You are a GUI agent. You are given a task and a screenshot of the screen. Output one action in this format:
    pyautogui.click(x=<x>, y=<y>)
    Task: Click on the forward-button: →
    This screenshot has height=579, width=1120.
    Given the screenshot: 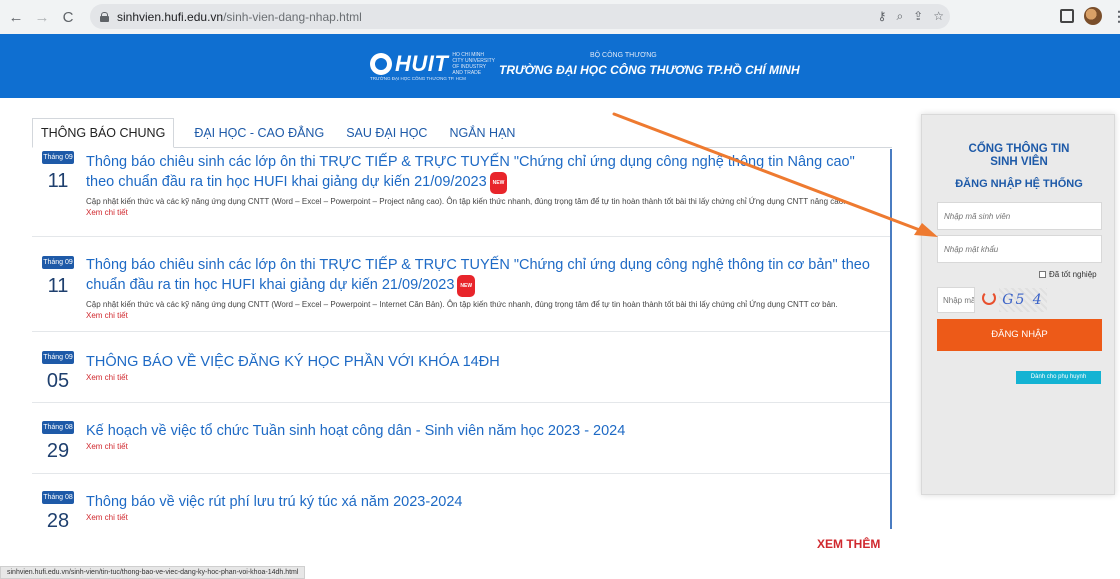 What is the action you would take?
    pyautogui.click(x=42, y=17)
    